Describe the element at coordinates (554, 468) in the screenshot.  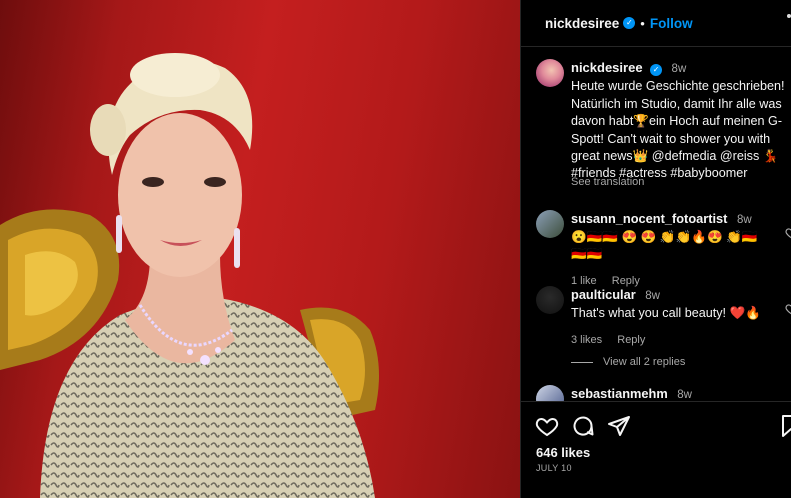
I see `post-date: JULY 10` at that location.